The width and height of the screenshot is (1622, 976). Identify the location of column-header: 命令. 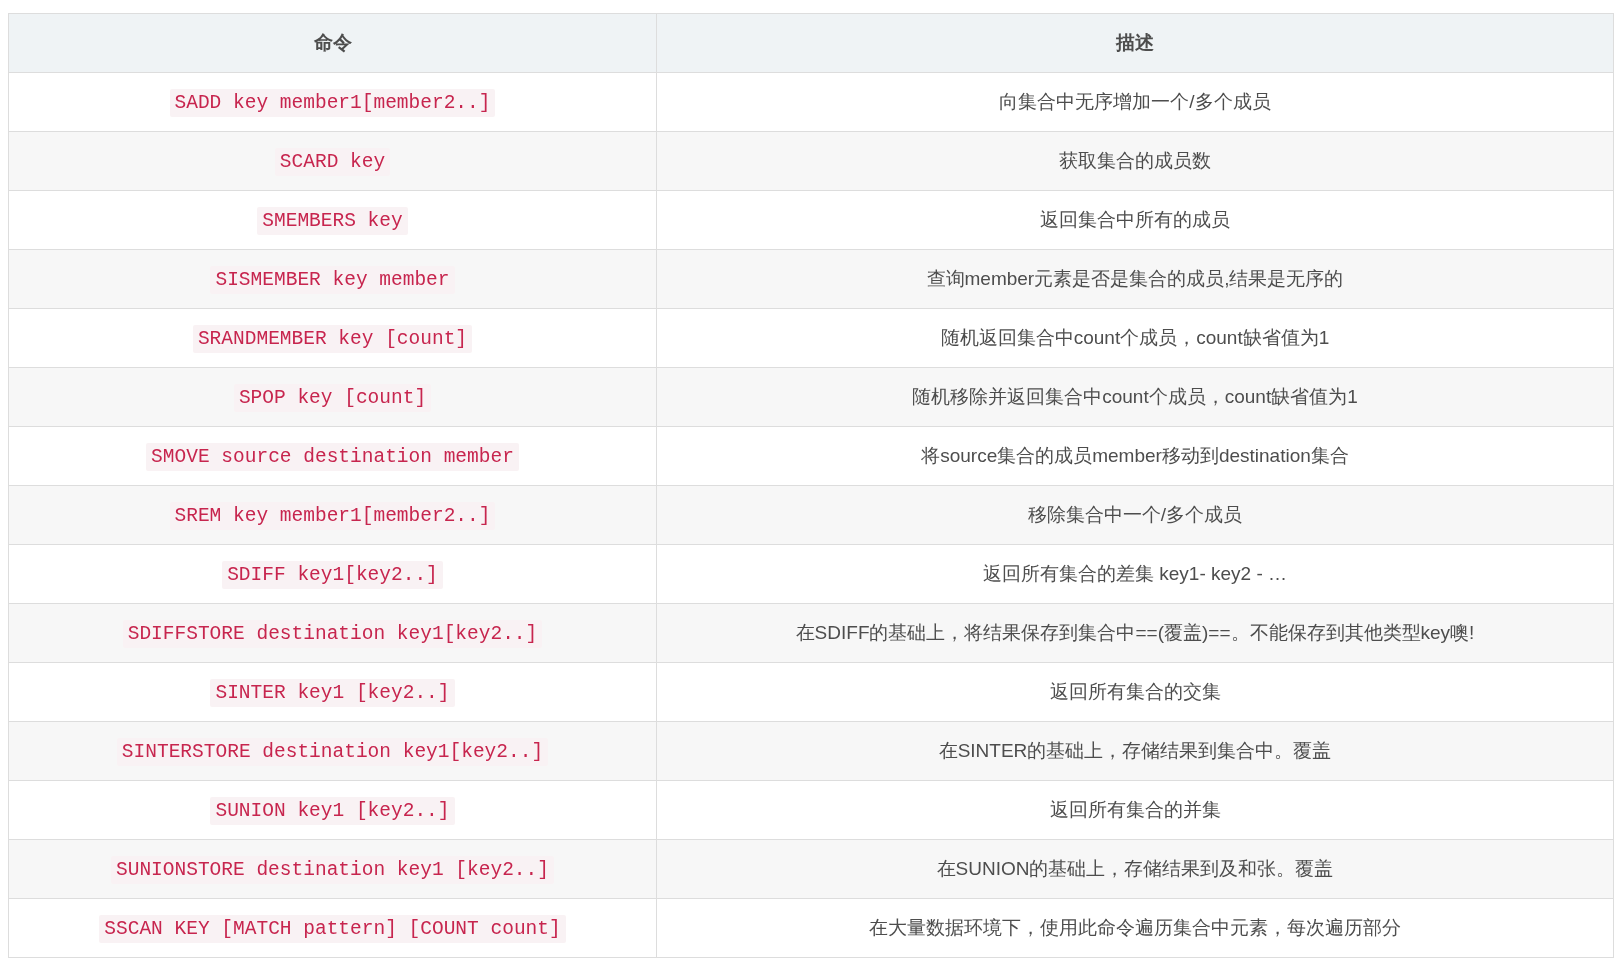
(332, 43).